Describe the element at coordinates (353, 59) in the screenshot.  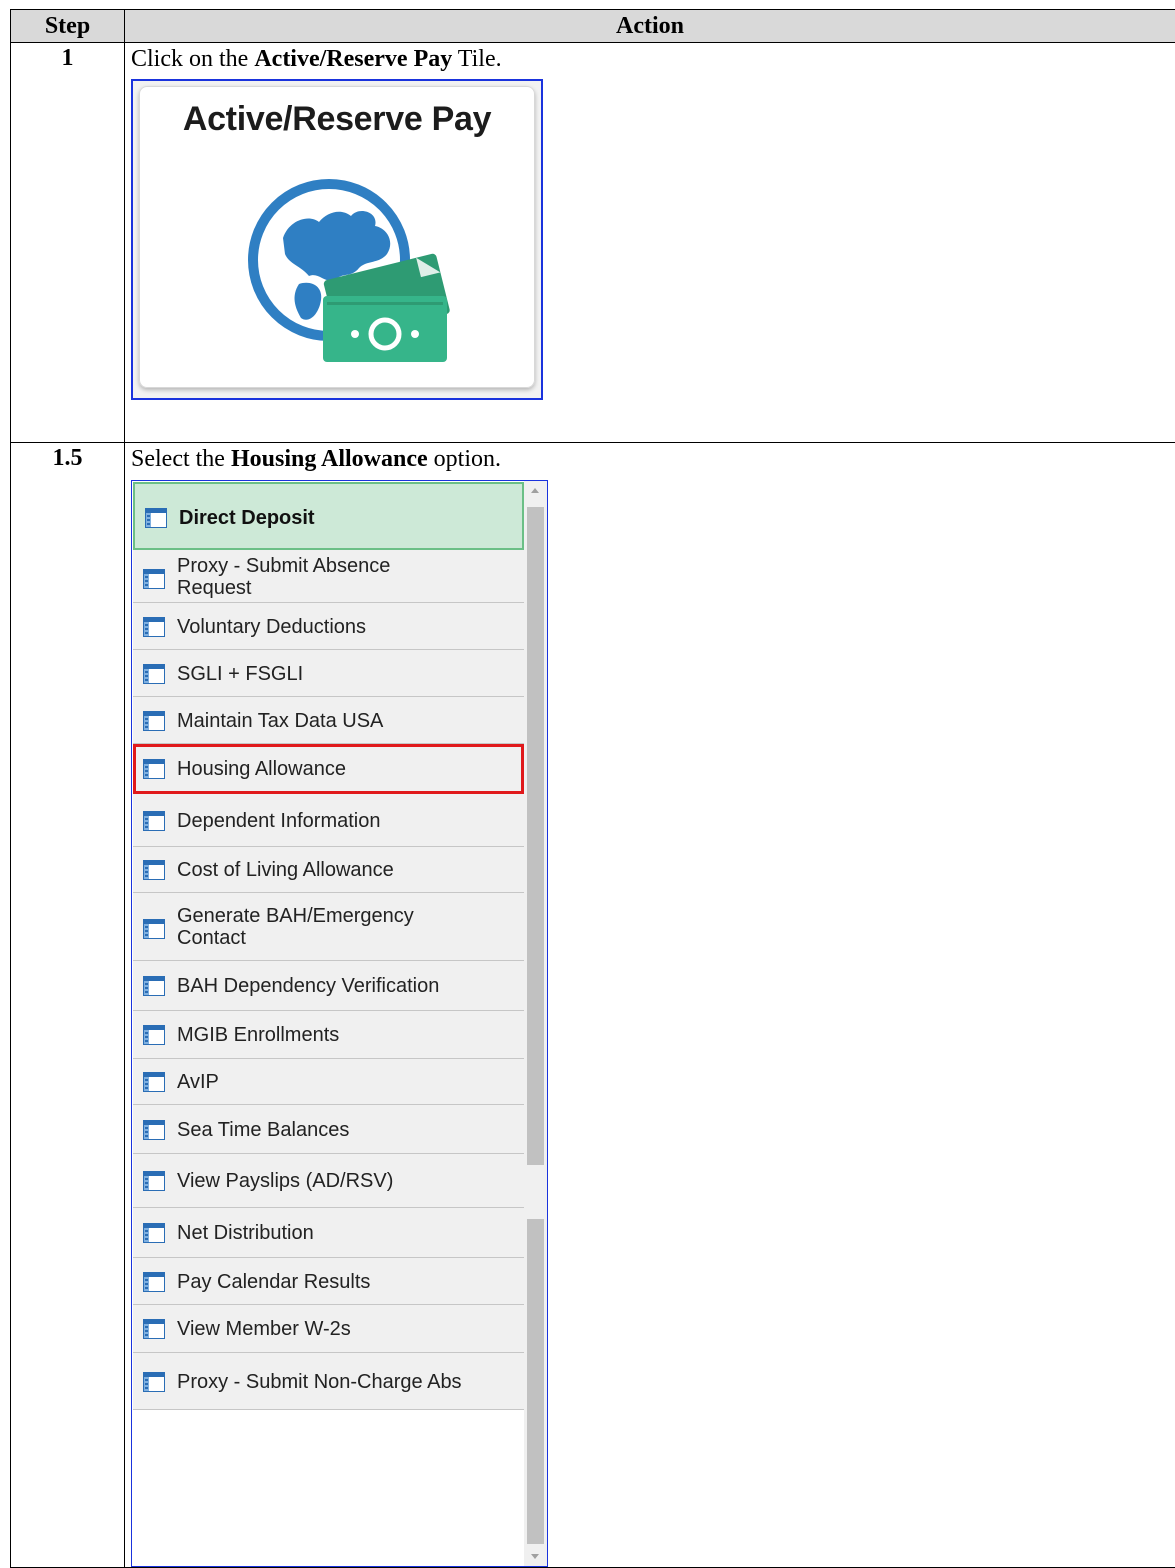
I see `instruction-emphasis: Active/Reserve Pay` at that location.